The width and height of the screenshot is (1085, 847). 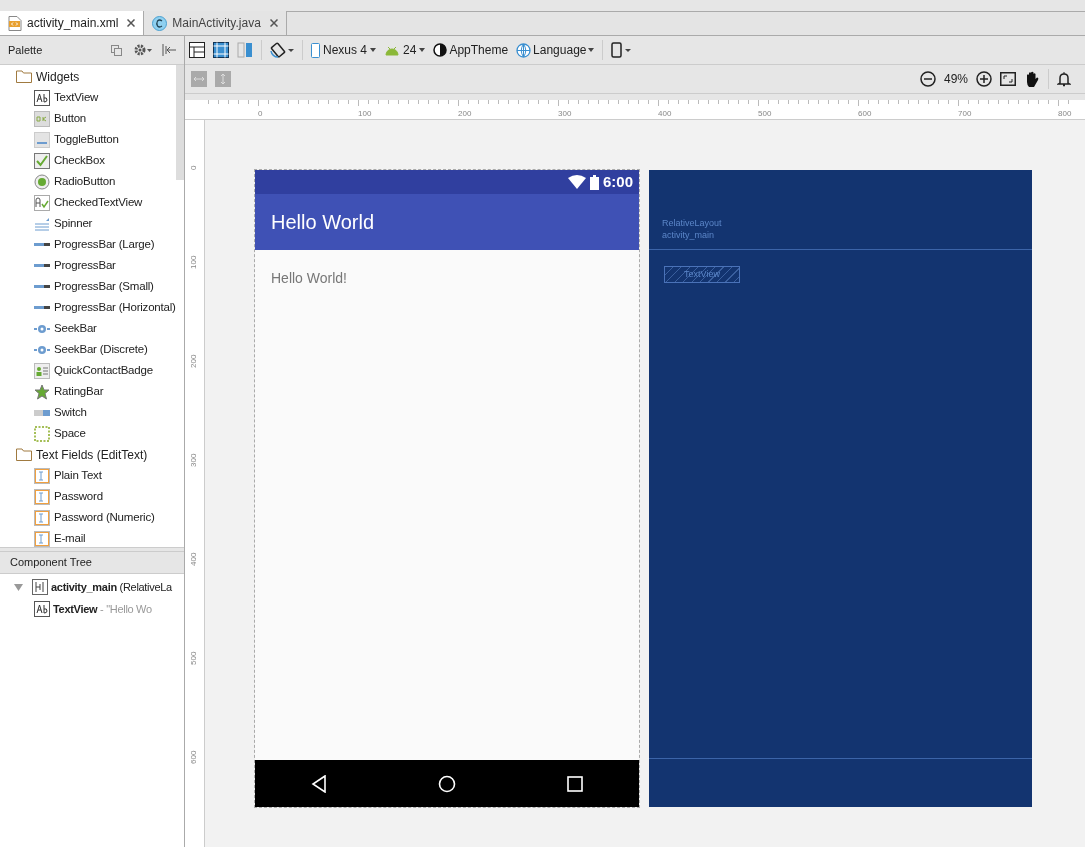 What do you see at coordinates (447, 222) in the screenshot?
I see `app-bar: Hello World` at bounding box center [447, 222].